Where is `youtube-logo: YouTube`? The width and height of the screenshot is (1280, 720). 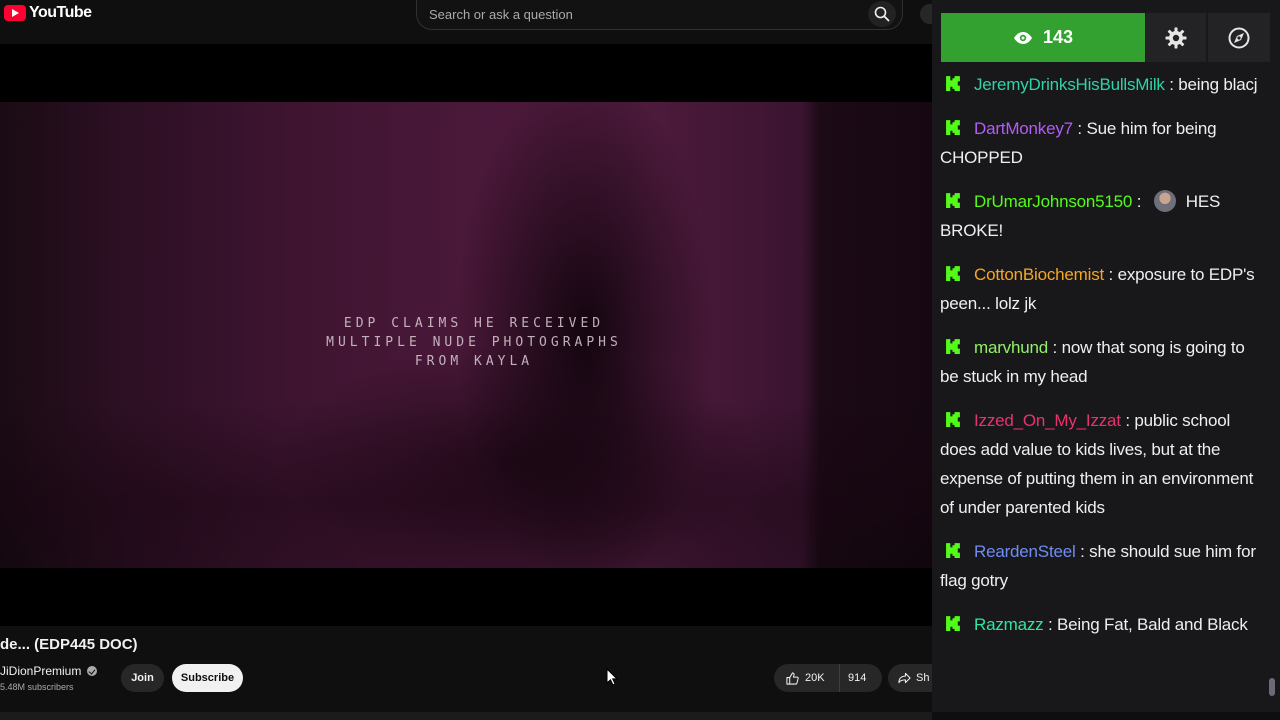
youtube-logo: YouTube is located at coordinates (48, 13).